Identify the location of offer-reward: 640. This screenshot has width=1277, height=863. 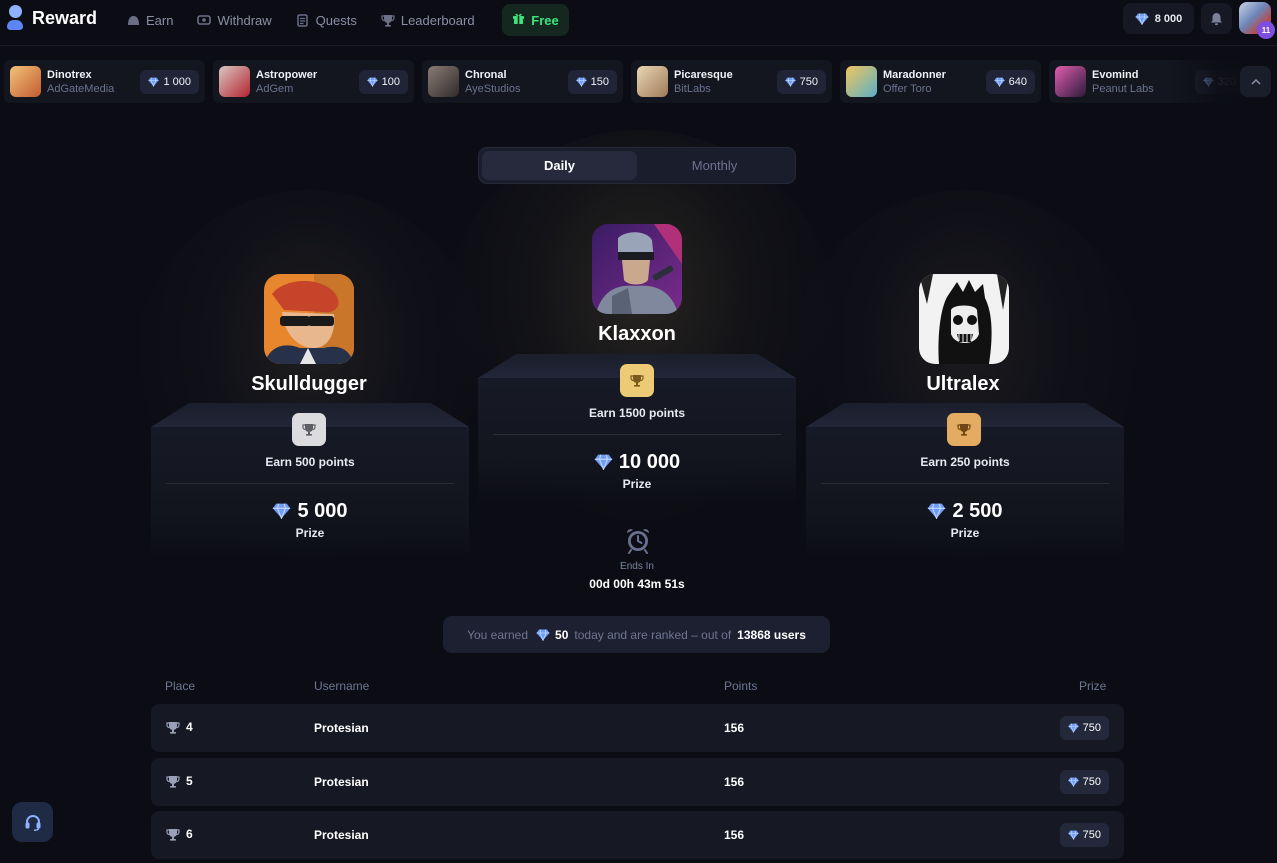
(1010, 82).